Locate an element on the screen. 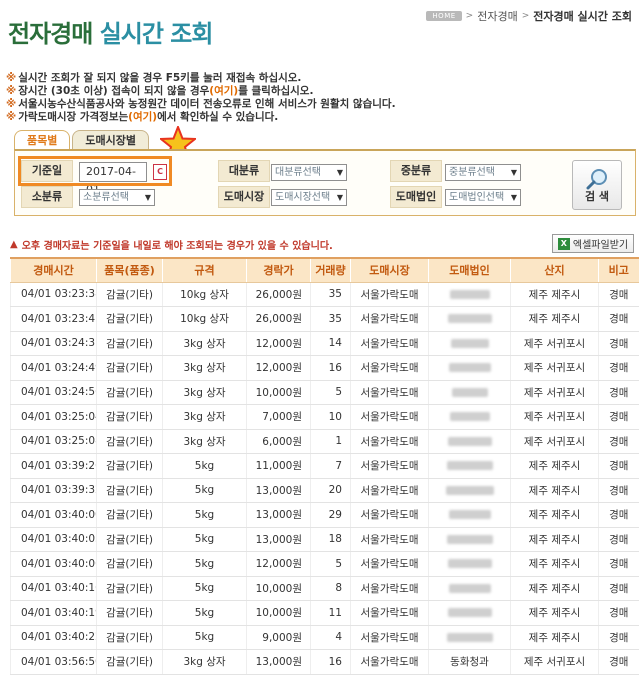 The height and width of the screenshot is (678, 640). page-title-part1: 전자경매 is located at coordinates (50, 34).